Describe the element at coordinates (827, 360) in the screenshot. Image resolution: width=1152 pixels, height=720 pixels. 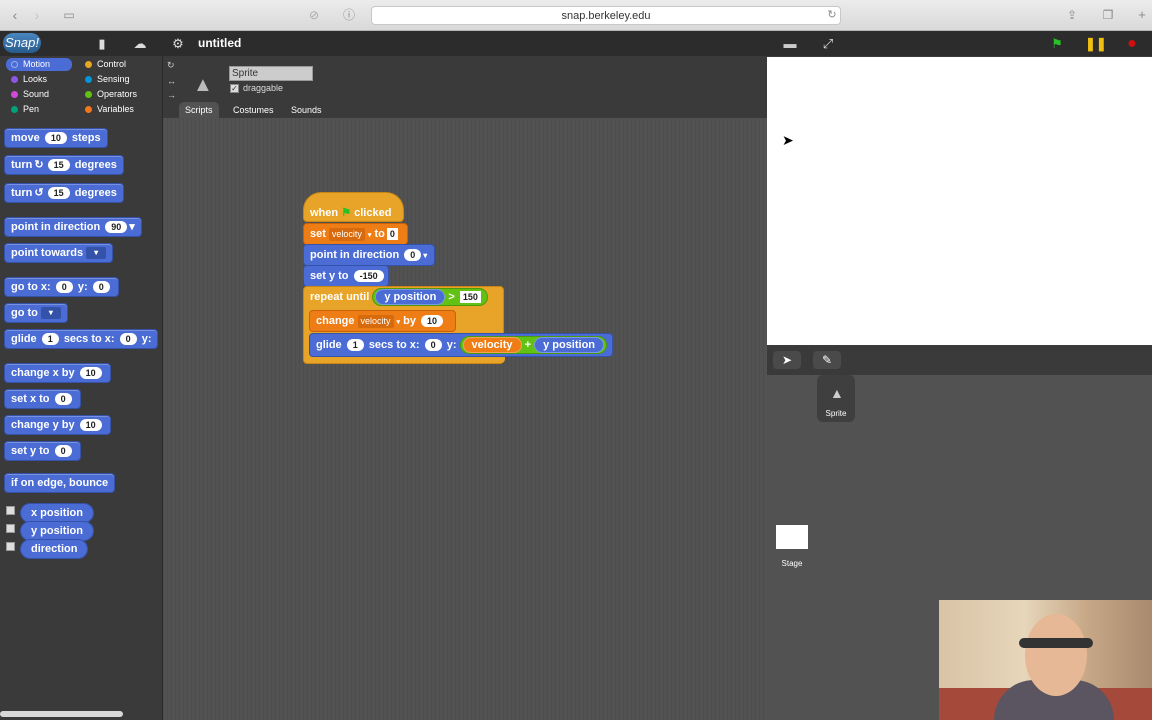
I see `paint-brush-icon: ✎` at that location.